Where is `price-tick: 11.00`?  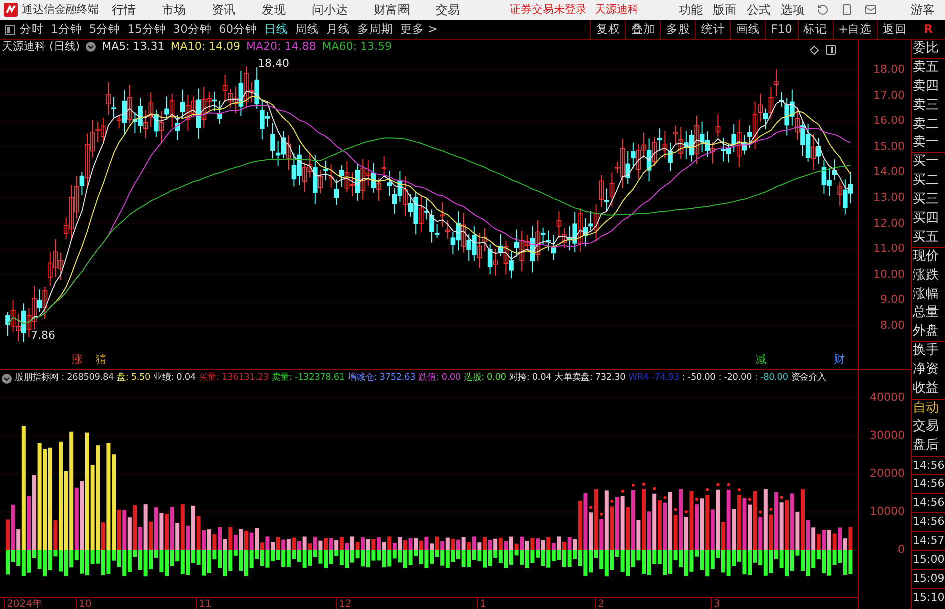
price-tick: 11.00 is located at coordinates (889, 249).